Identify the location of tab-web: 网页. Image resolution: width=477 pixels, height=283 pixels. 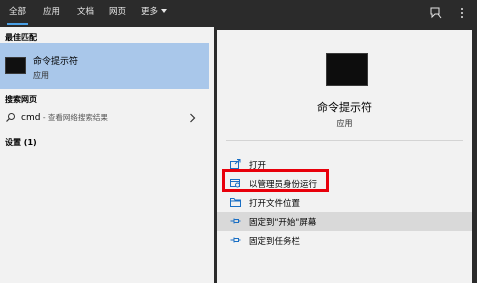
(117, 13).